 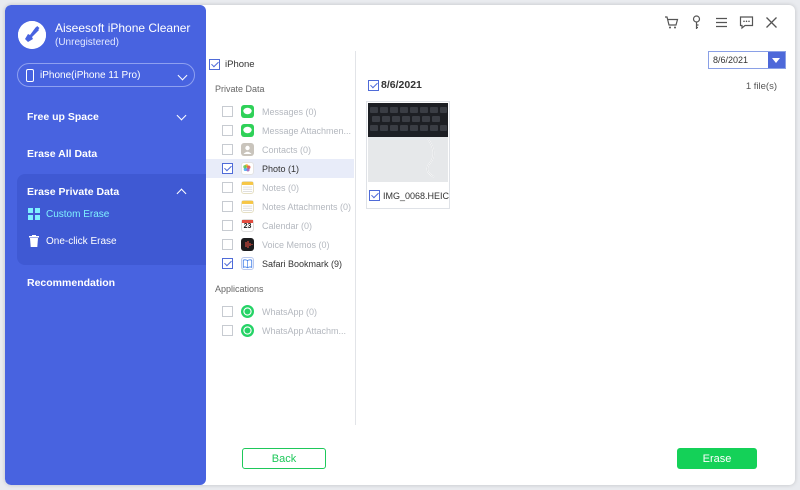 What do you see at coordinates (240, 89) in the screenshot?
I see `group-label-private-data: Private Data` at bounding box center [240, 89].